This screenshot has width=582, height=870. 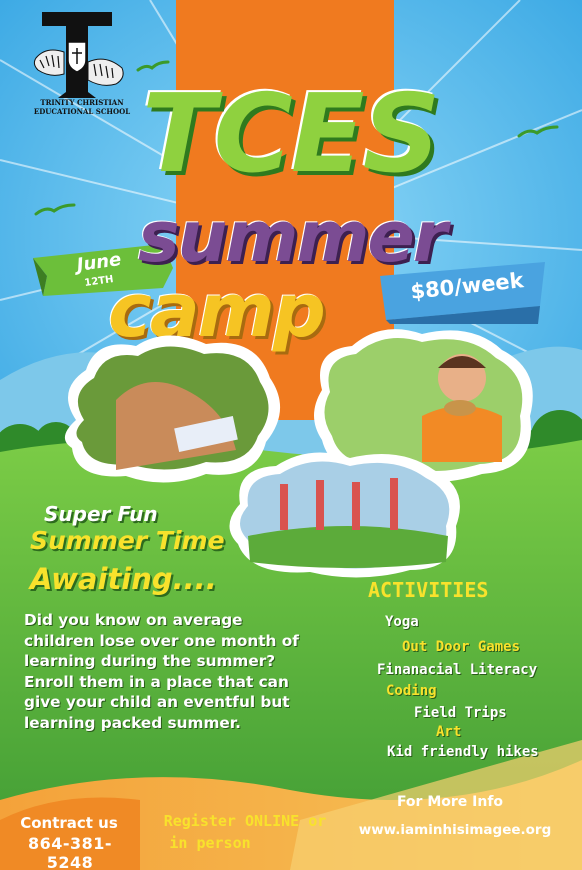 What do you see at coordinates (449, 732) in the screenshot?
I see `activity-art: Art` at bounding box center [449, 732].